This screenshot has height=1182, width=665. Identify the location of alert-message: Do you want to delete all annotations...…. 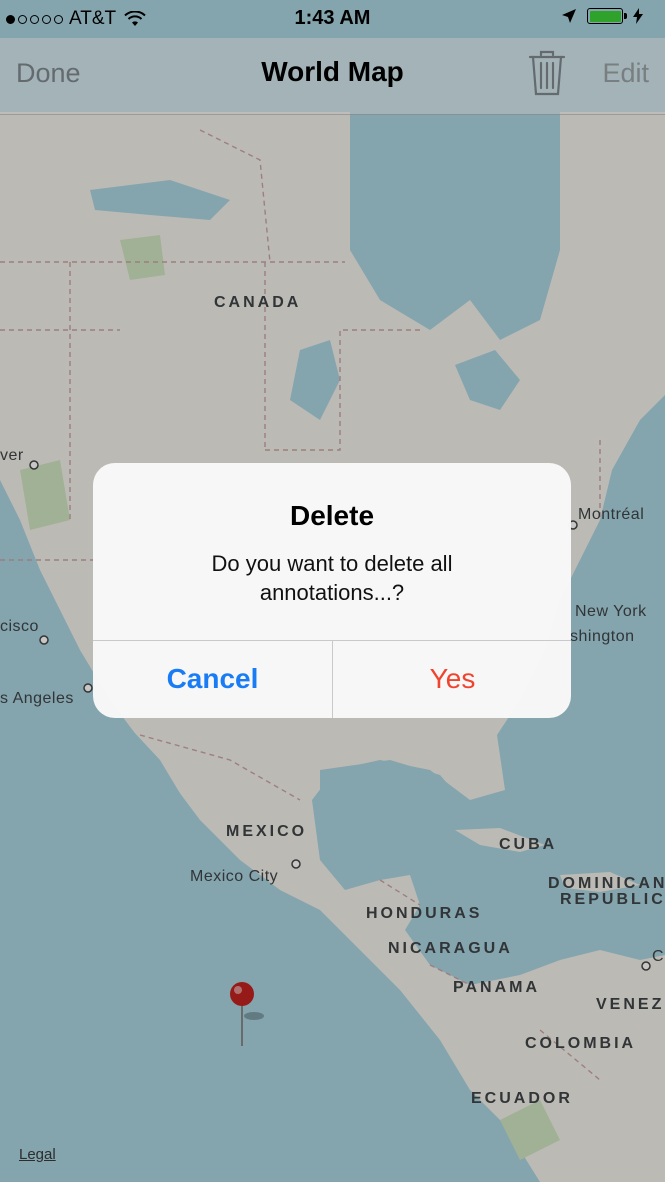
(332, 578).